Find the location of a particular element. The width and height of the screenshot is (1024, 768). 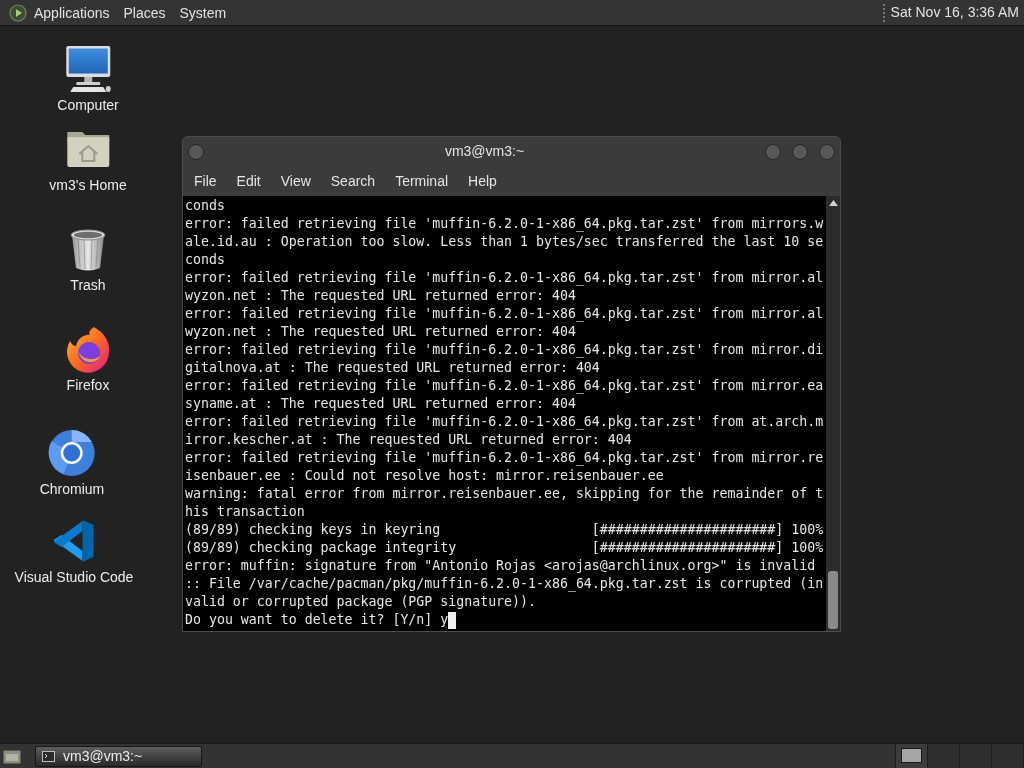

flame-globe-icon is located at coordinates (88, 349).